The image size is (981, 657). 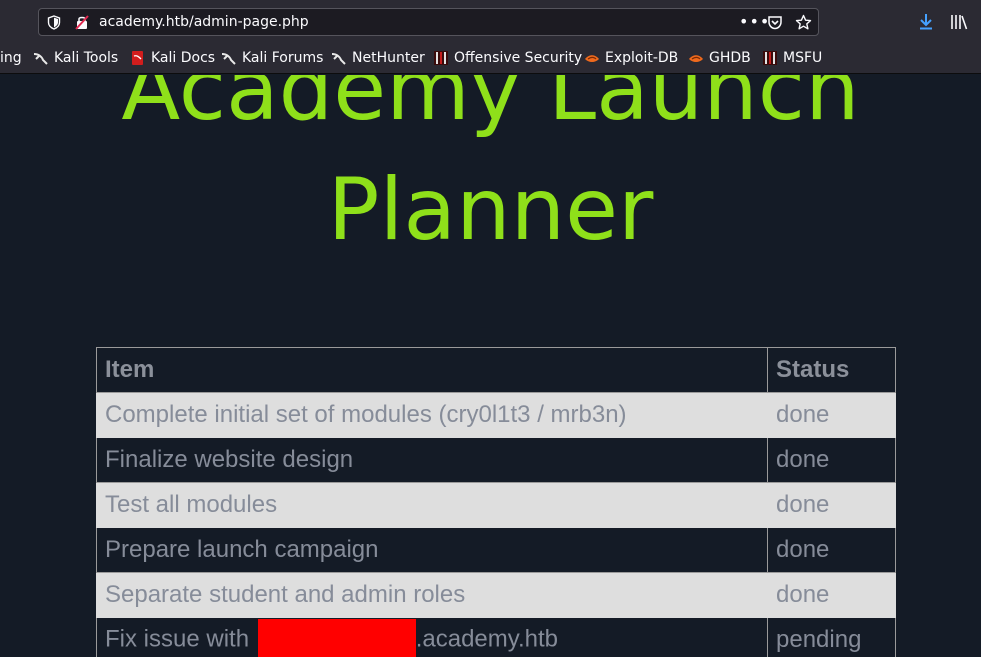 I want to click on table-row: Fix issue with .academy.htb pending, so click(x=496, y=637).